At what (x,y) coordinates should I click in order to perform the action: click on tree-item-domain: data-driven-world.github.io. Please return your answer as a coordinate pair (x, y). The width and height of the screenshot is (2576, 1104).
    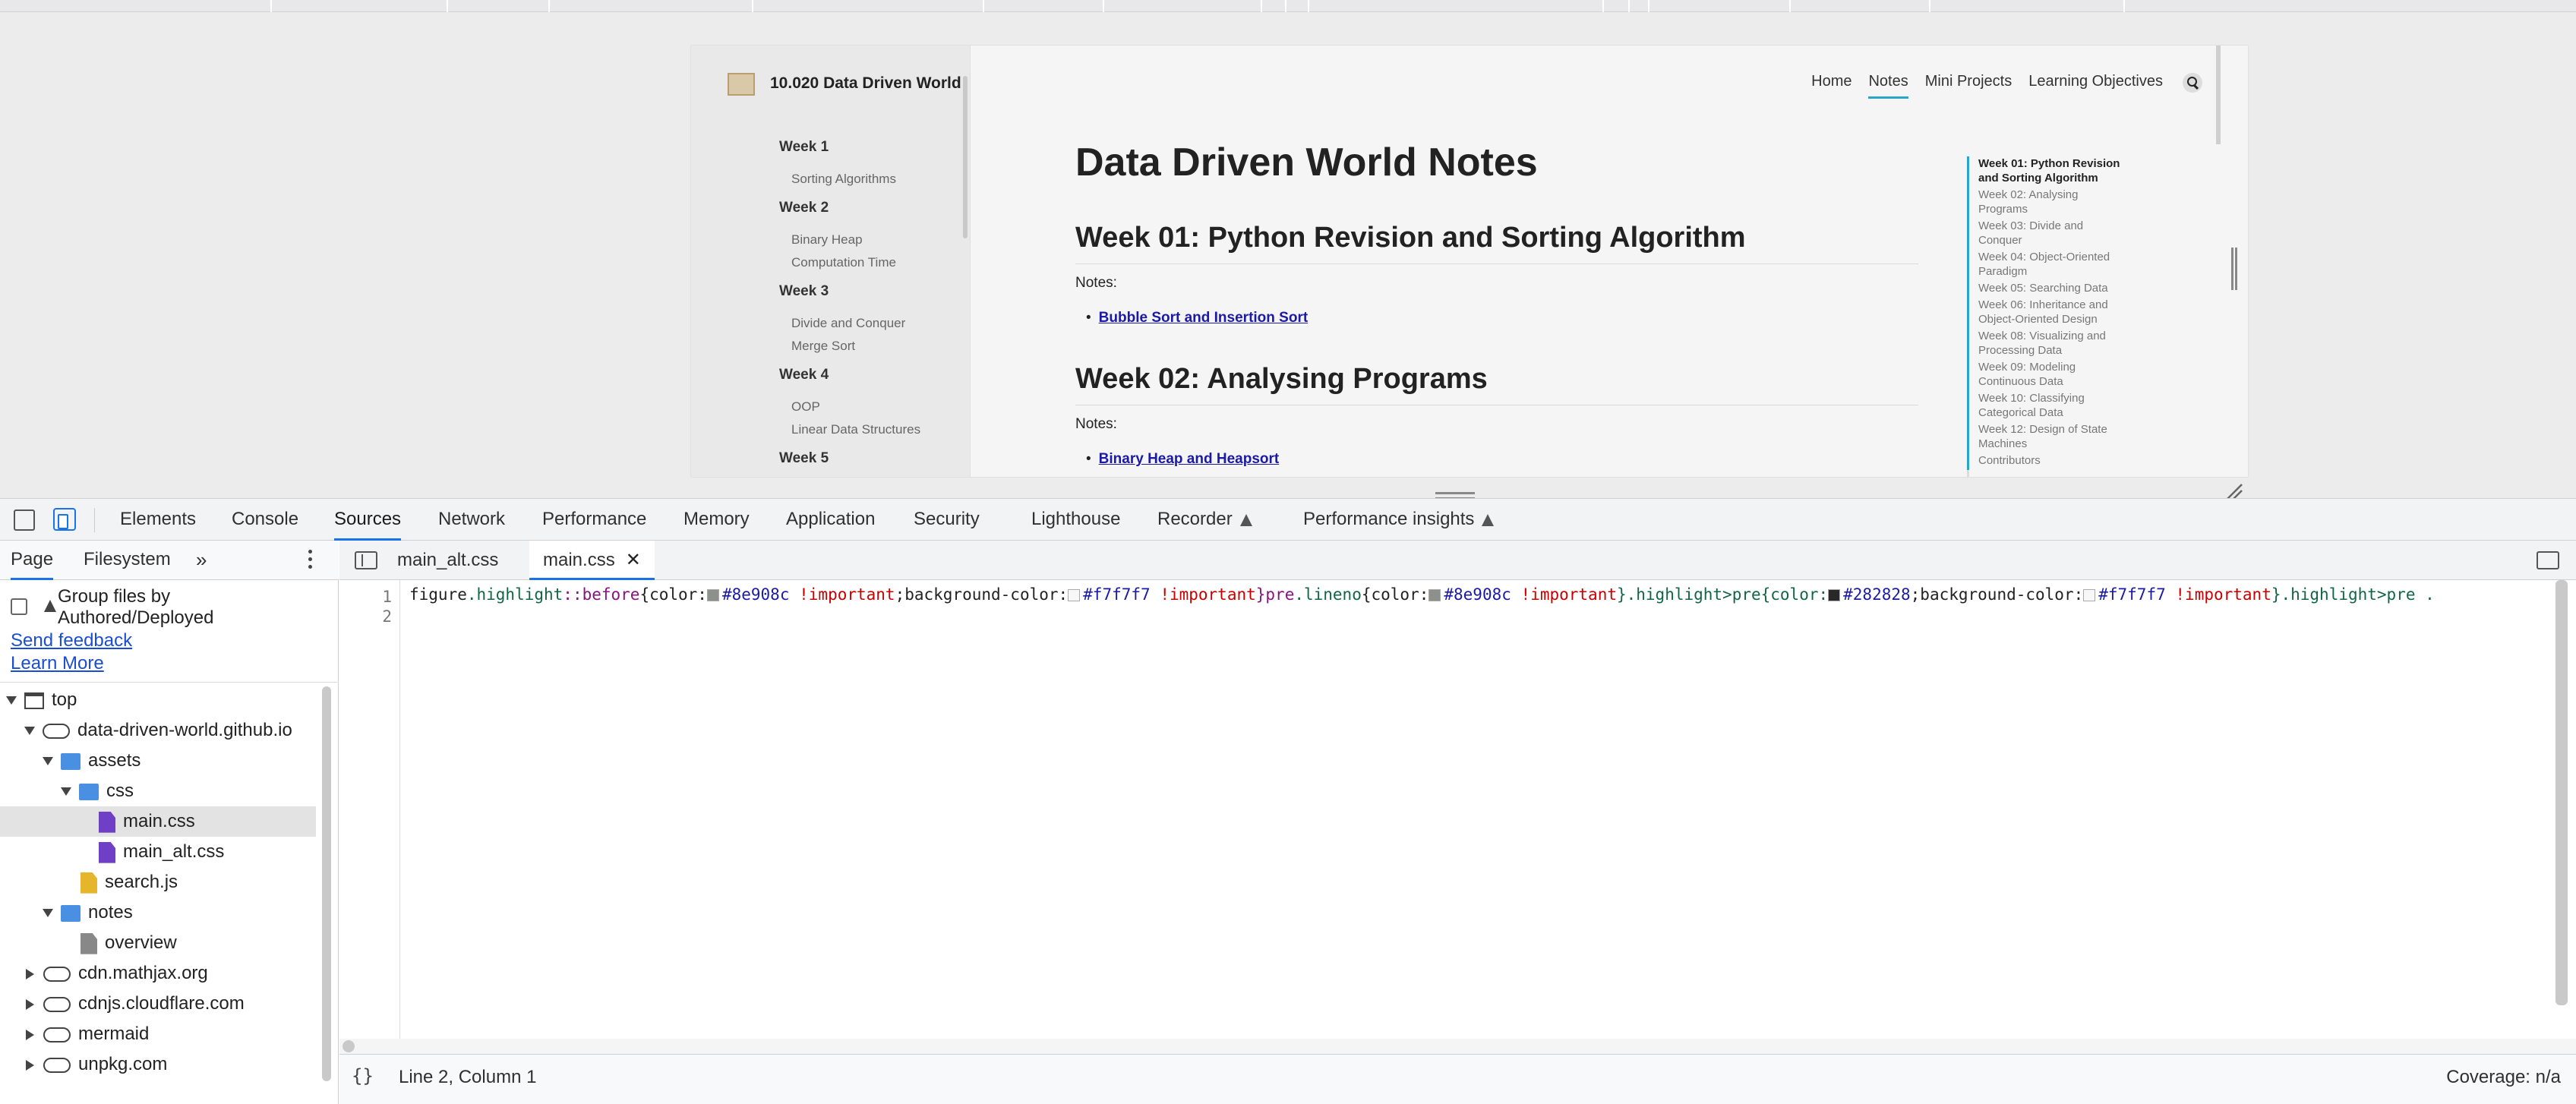
    Looking at the image, I should click on (146, 730).